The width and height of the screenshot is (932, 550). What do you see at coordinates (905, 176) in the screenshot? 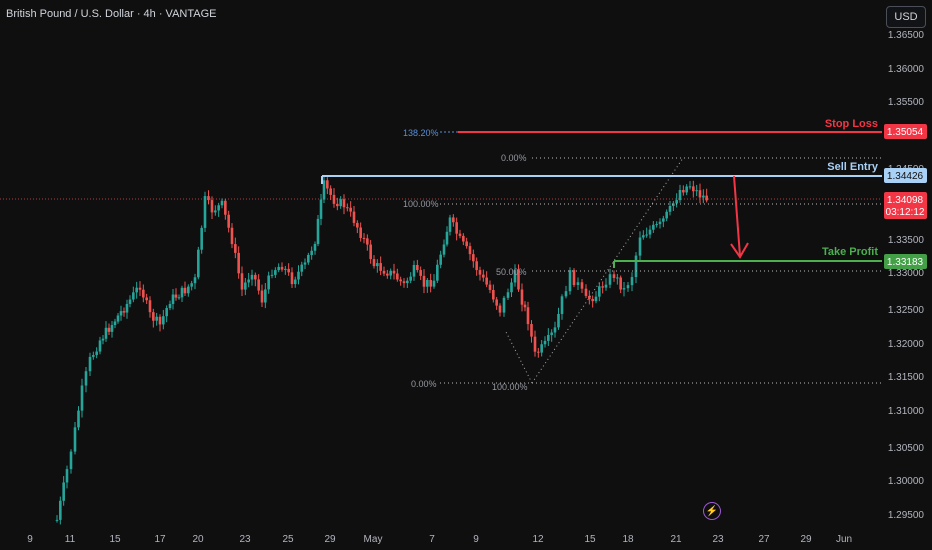
I see `sell-entry-tag: 1.34426` at bounding box center [905, 176].